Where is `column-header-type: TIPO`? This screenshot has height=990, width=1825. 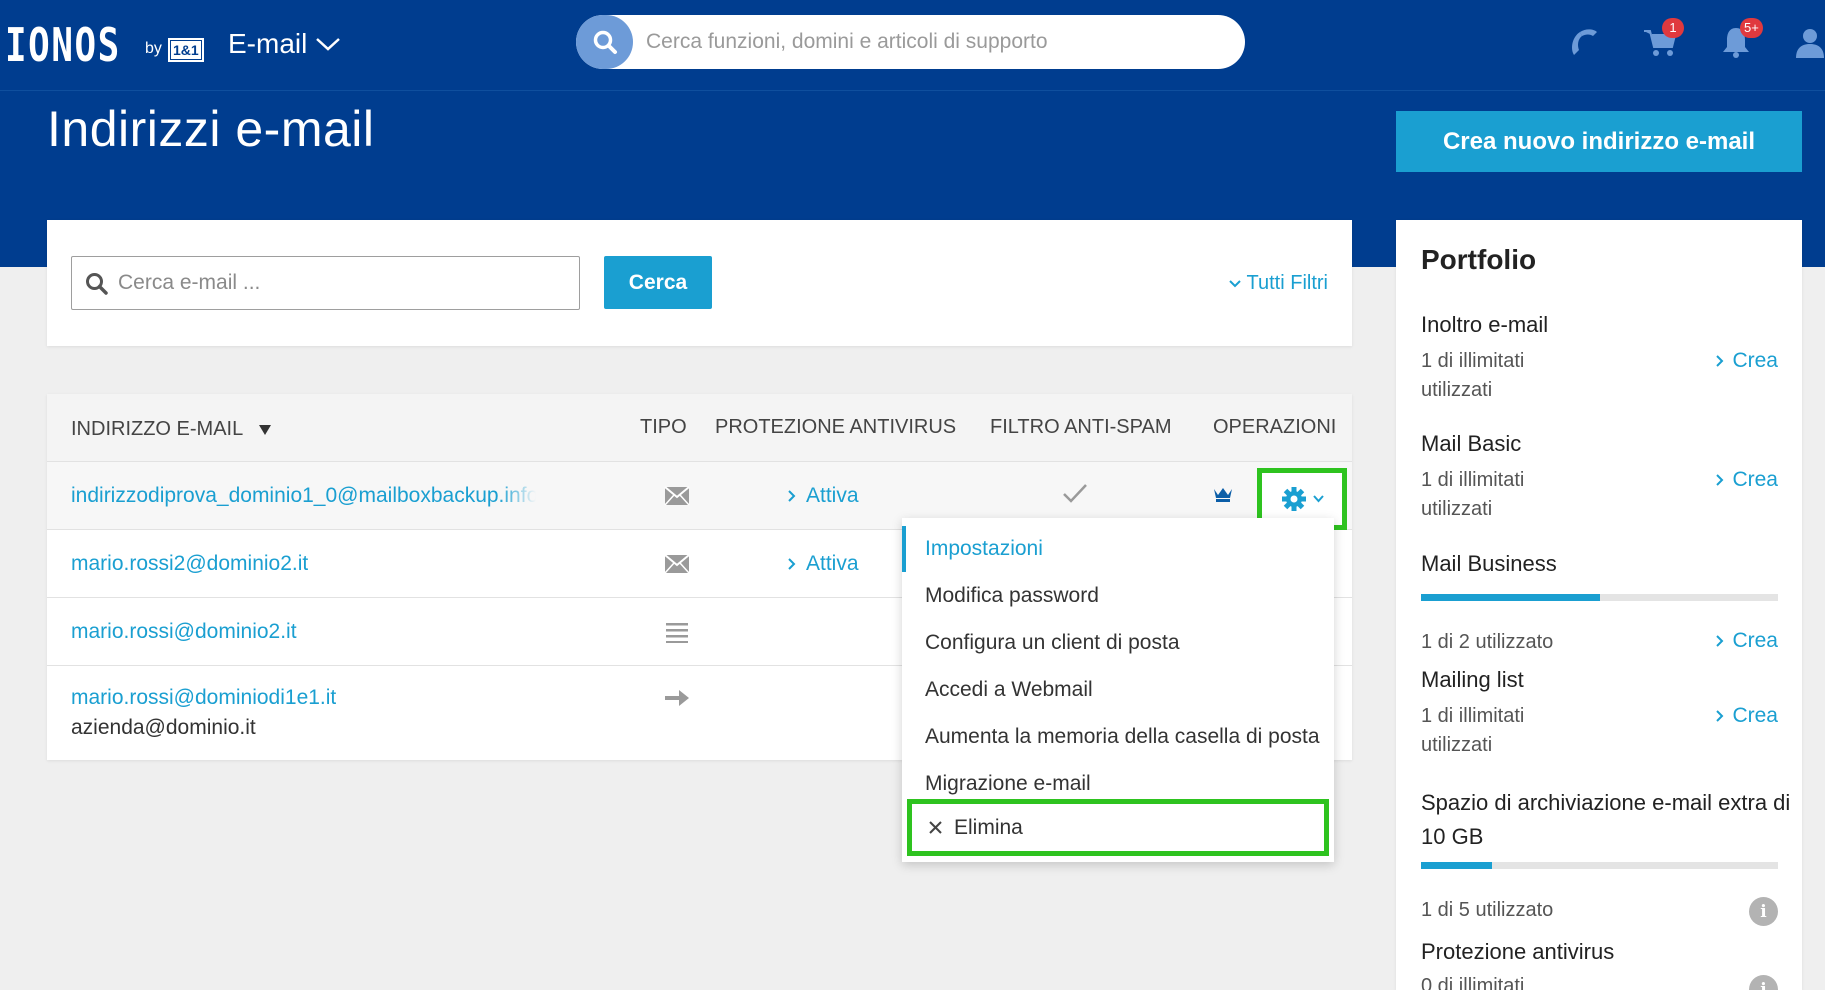
column-header-type: TIPO is located at coordinates (663, 427).